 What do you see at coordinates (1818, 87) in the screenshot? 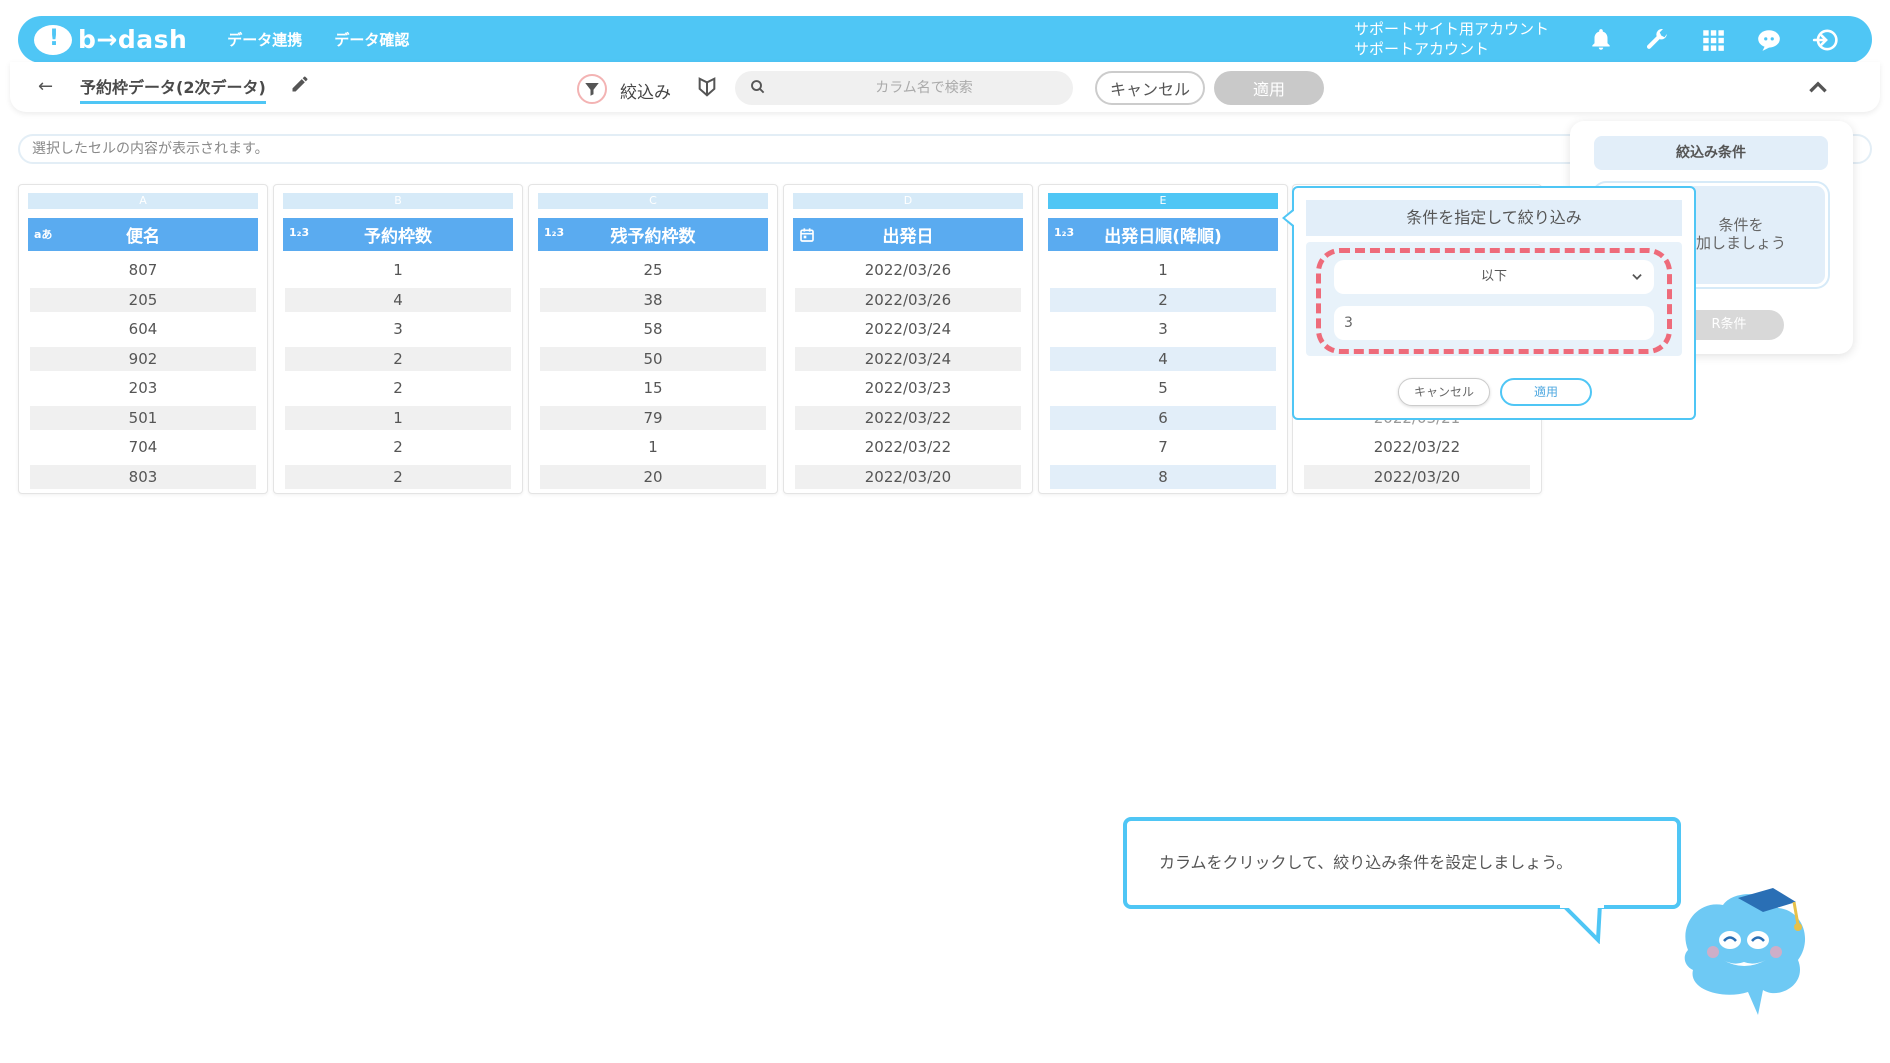
I see `chevron-up-icon` at bounding box center [1818, 87].